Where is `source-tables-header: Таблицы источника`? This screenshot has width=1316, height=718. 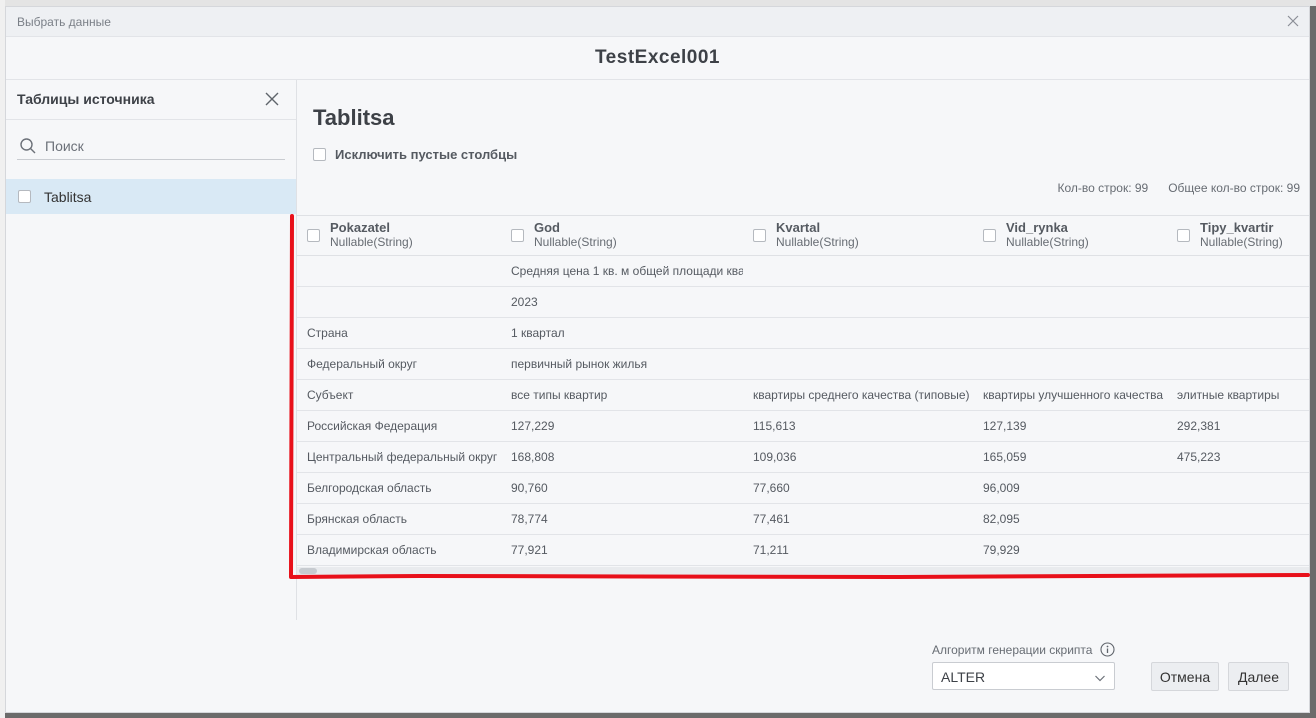
source-tables-header: Таблицы источника is located at coordinates (151, 100).